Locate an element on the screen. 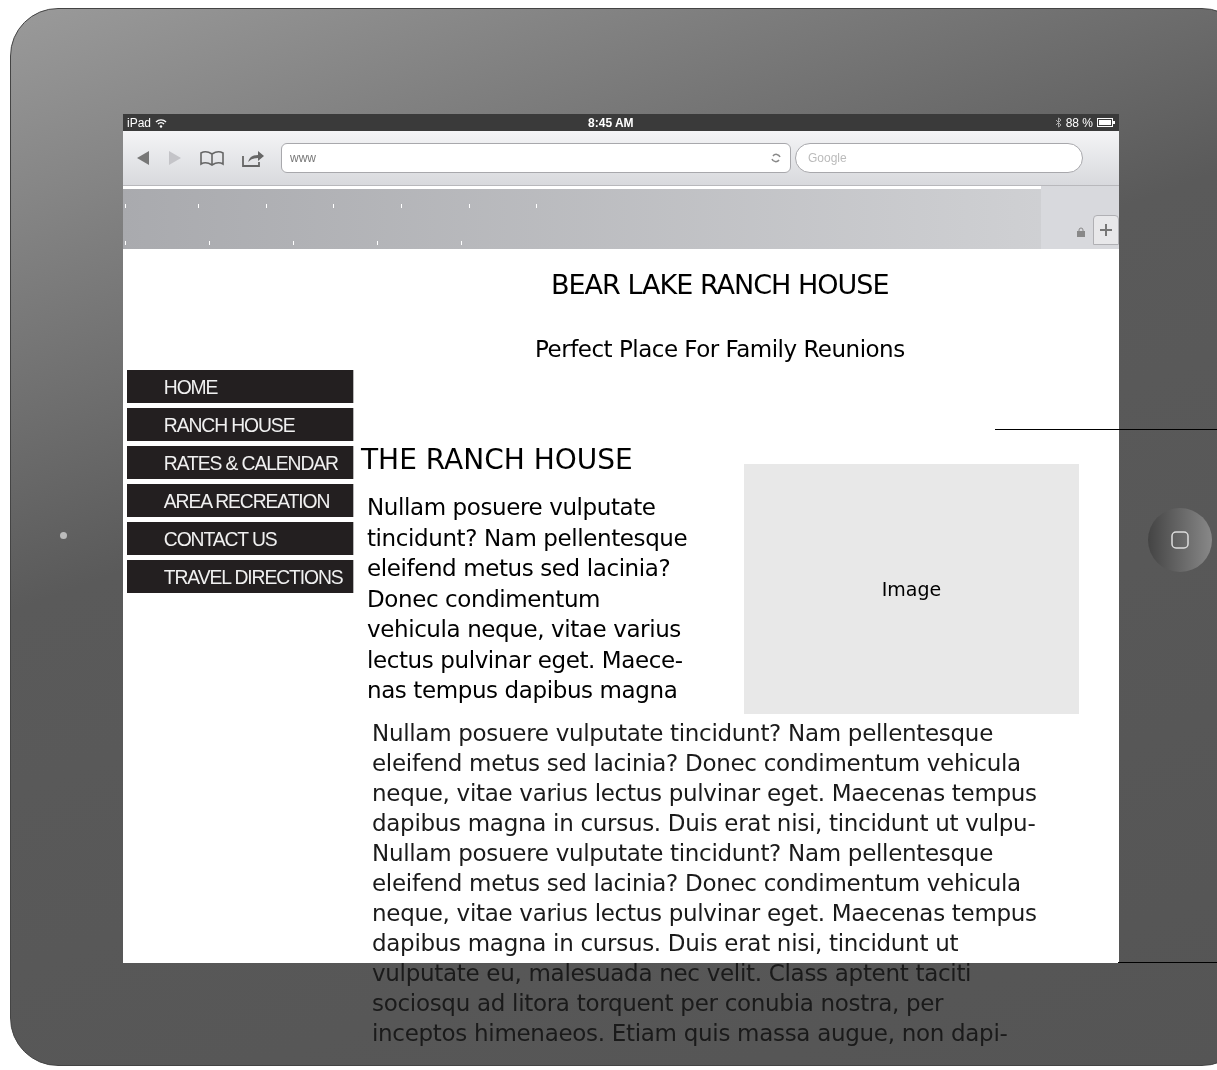  device-name: iPad is located at coordinates (139, 123).